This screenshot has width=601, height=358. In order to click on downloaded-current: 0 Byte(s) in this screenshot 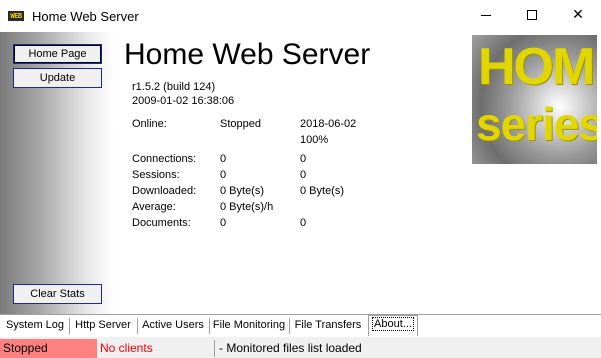, I will do `click(242, 191)`.